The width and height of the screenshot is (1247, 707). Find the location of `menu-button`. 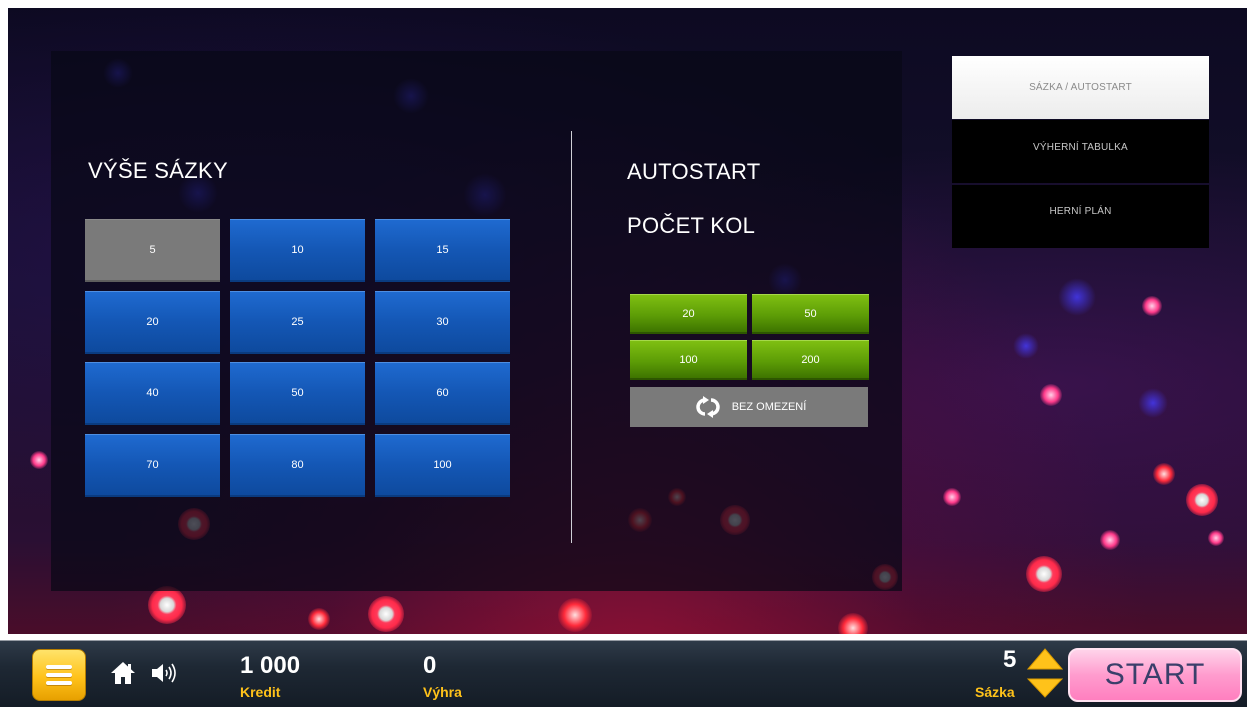

menu-button is located at coordinates (59, 675).